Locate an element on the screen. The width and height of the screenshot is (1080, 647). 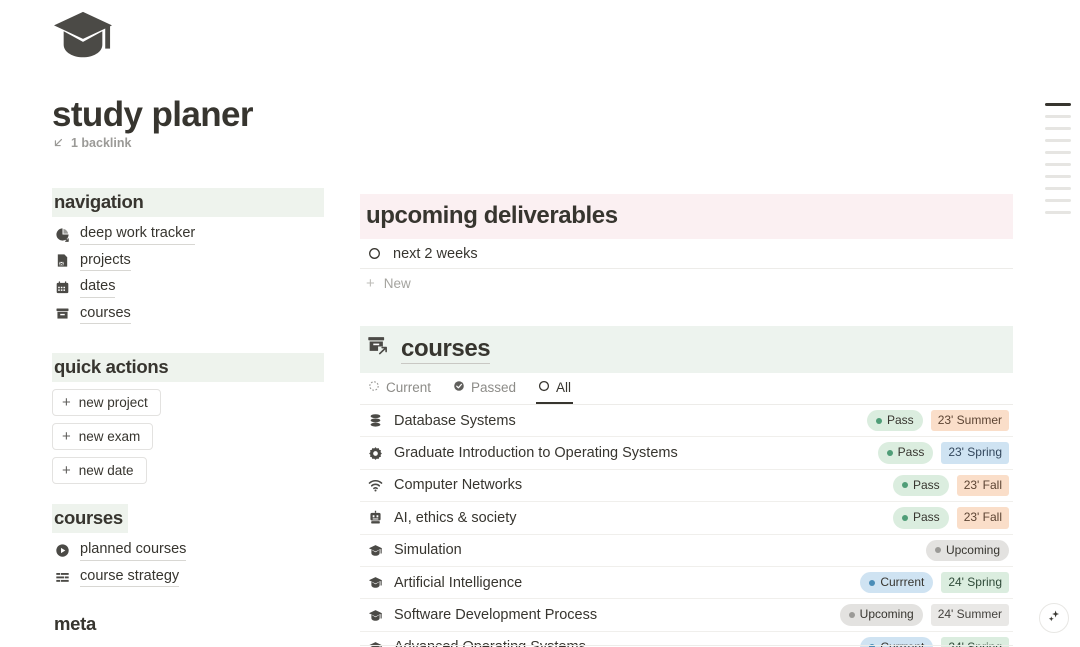
term-badge: 23' Summer is located at coordinates (969, 421).